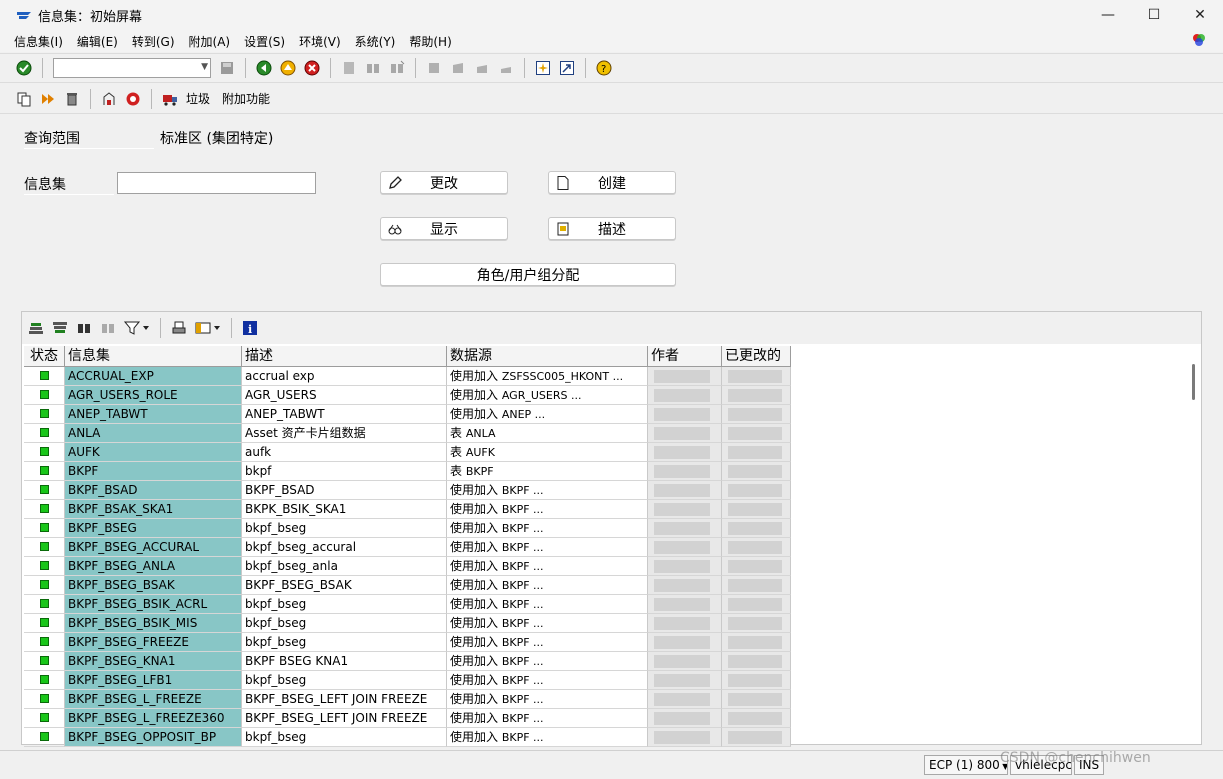 This screenshot has width=1223, height=779. Describe the element at coordinates (1154, 15) in the screenshot. I see `maximize-button: ☐` at that location.